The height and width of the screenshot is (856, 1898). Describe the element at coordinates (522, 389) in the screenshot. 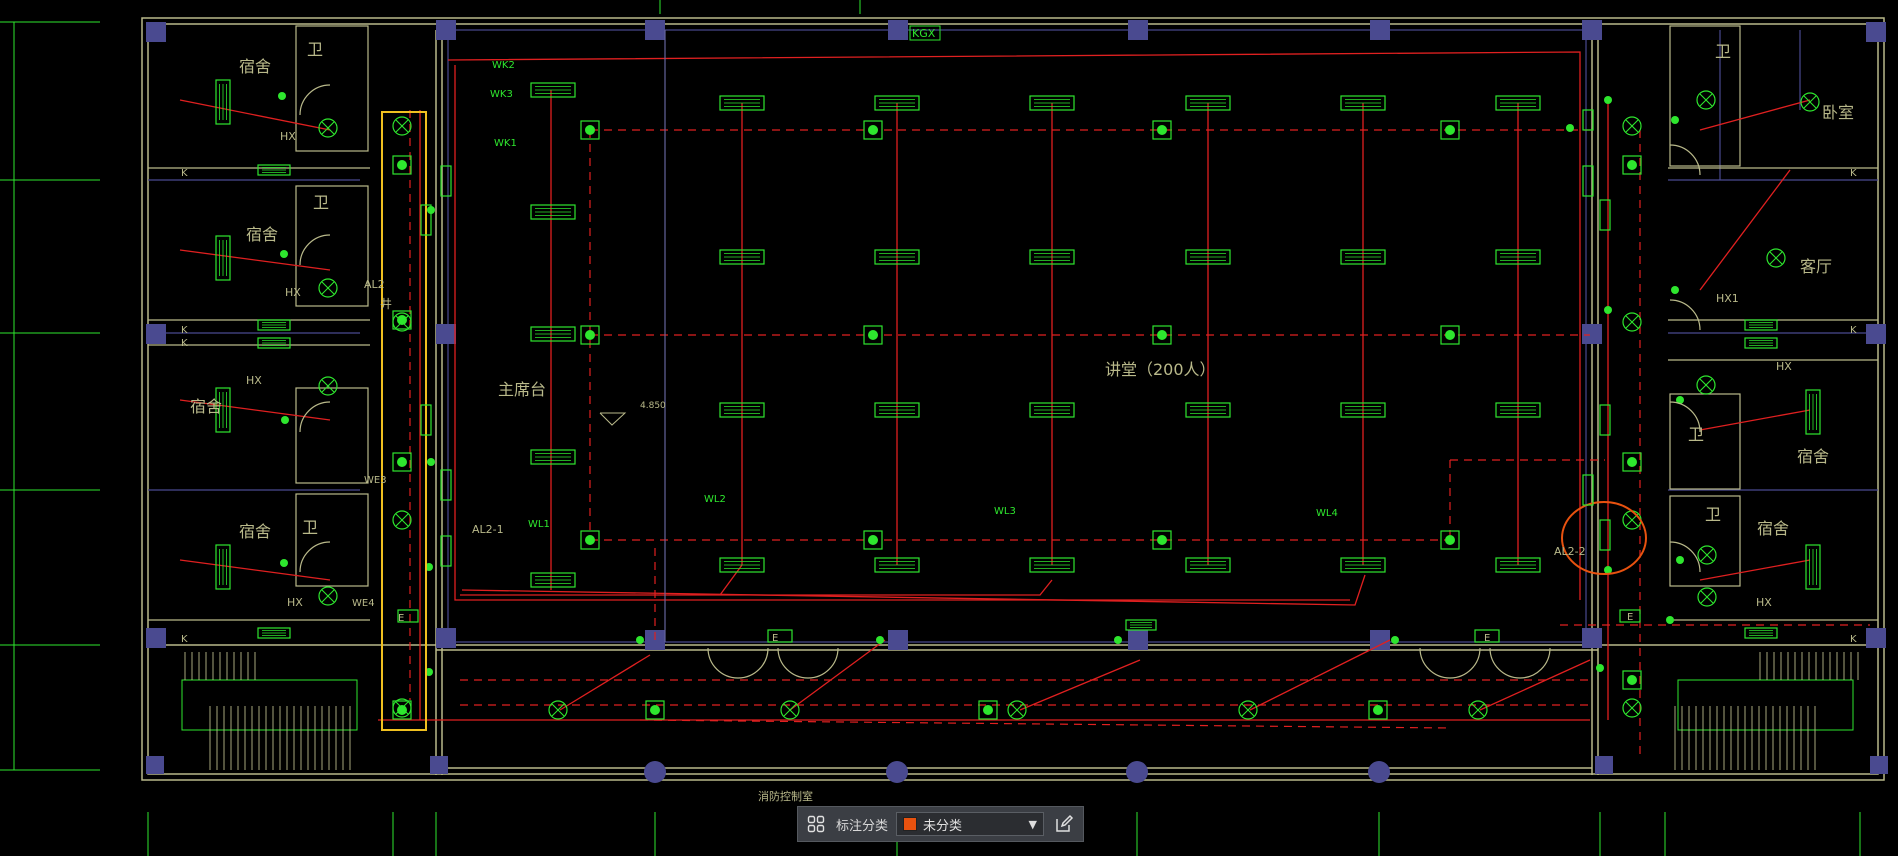

I see `stage-label: 主席台` at that location.